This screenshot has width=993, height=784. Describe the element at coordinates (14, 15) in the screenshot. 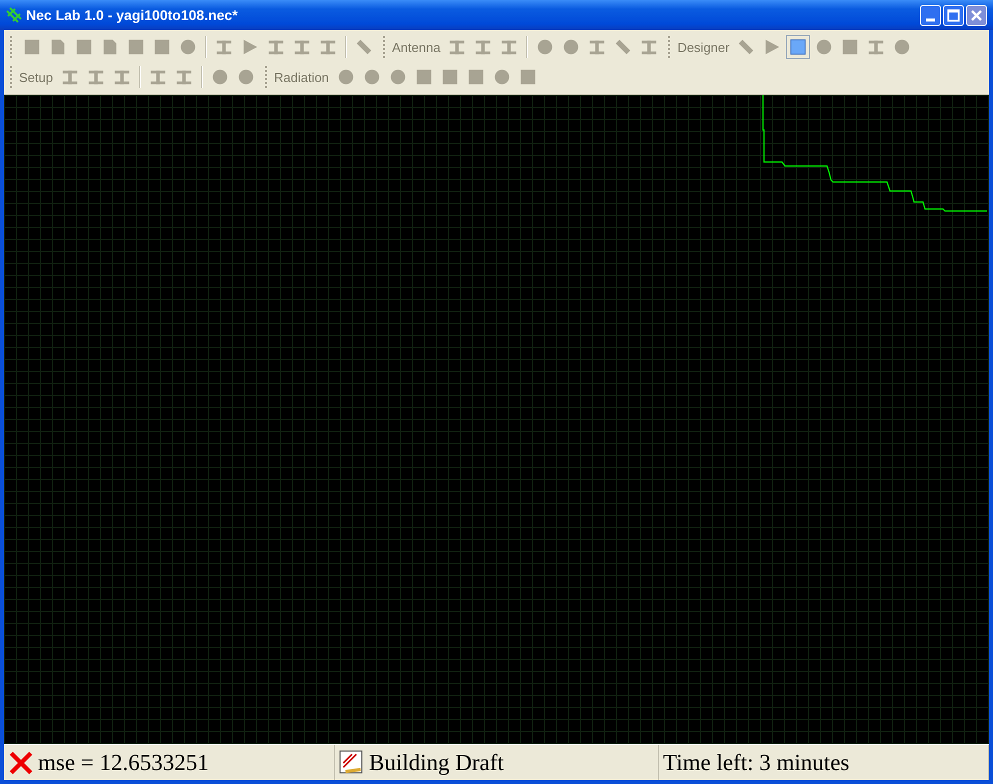

I see `app-icon` at that location.